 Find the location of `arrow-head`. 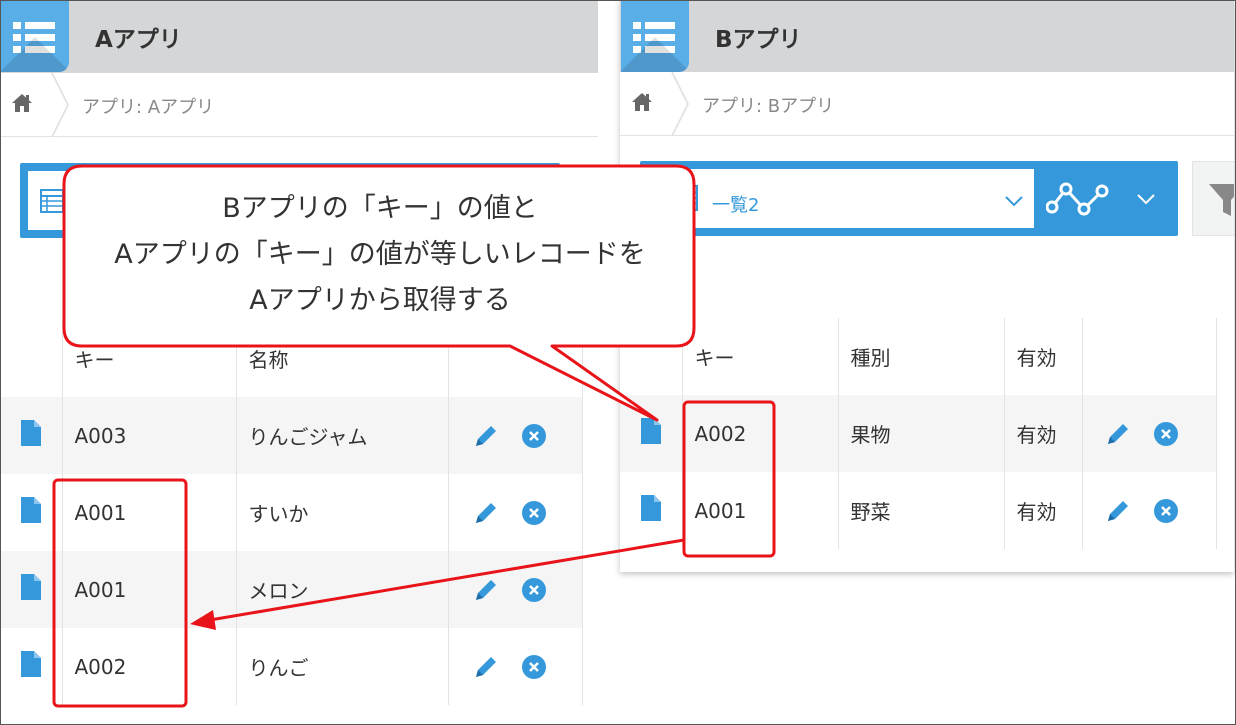

arrow-head is located at coordinates (203, 620).